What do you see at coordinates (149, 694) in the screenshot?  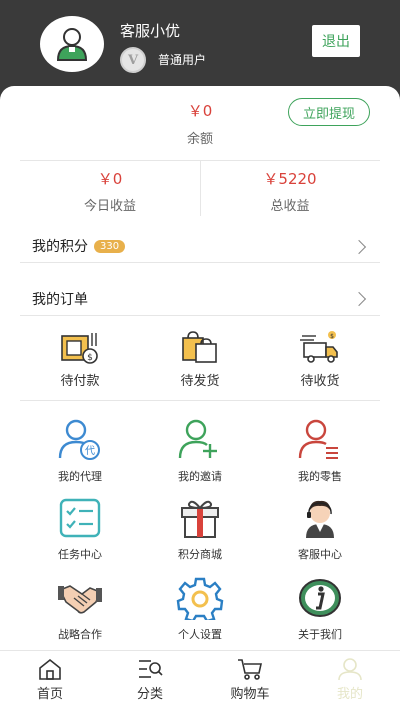 I see `nav-category-label: 分类` at bounding box center [149, 694].